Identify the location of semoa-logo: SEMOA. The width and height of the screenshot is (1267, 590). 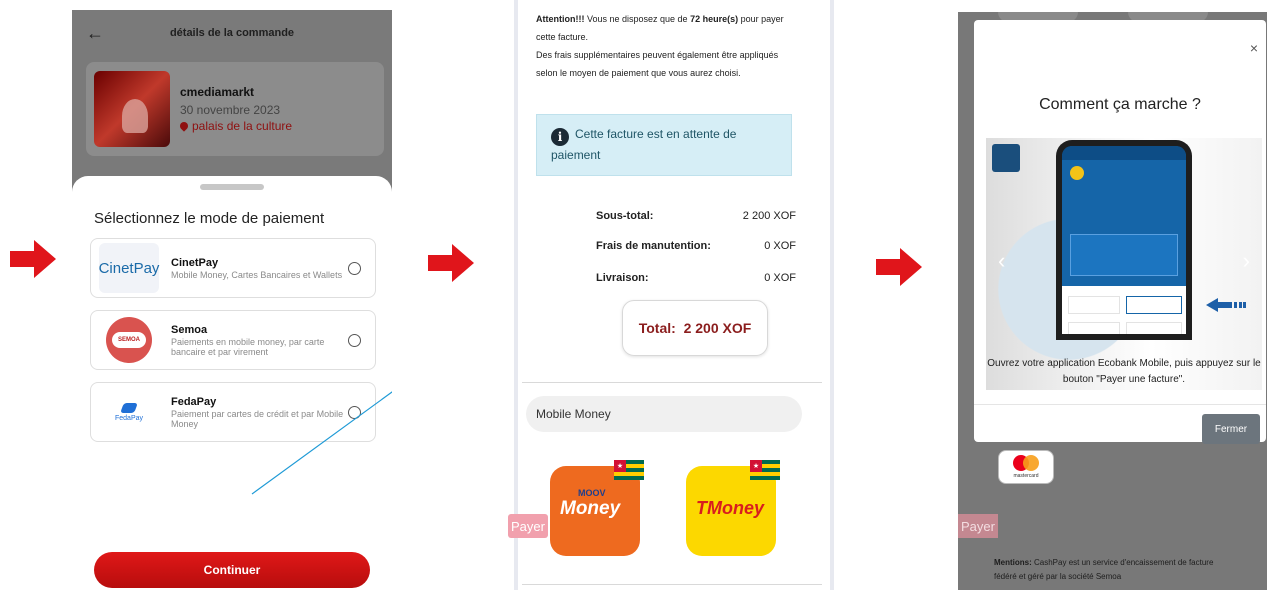
(129, 340).